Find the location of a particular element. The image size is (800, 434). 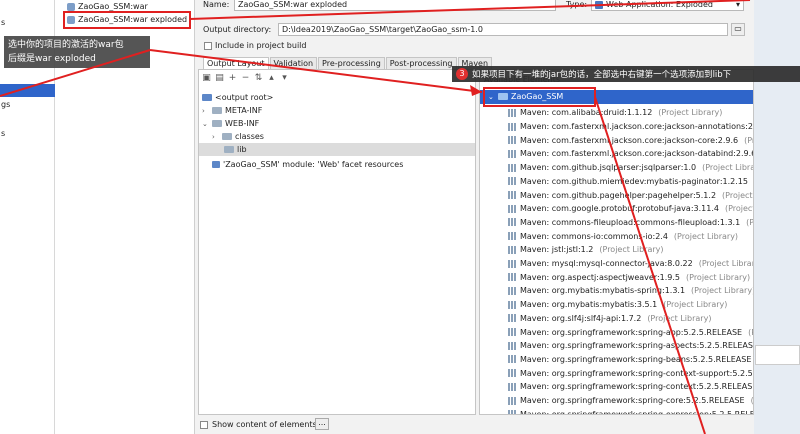

arrow-line-middle is located at coordinates (316, 71).